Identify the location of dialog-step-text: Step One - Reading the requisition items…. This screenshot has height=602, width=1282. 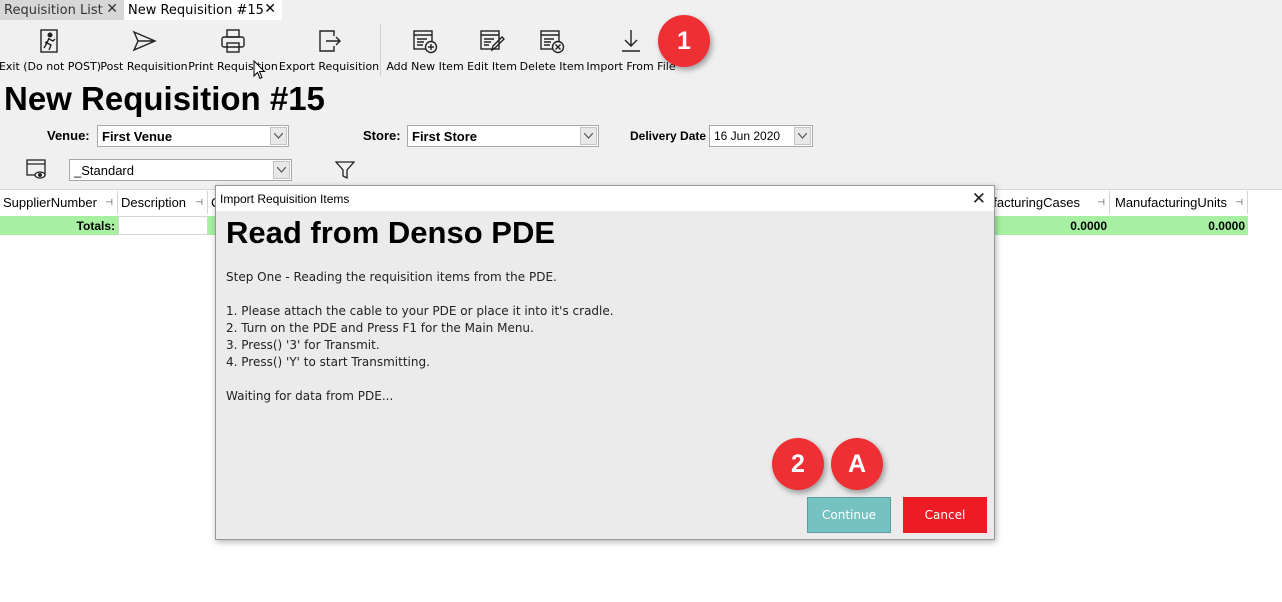
(391, 277).